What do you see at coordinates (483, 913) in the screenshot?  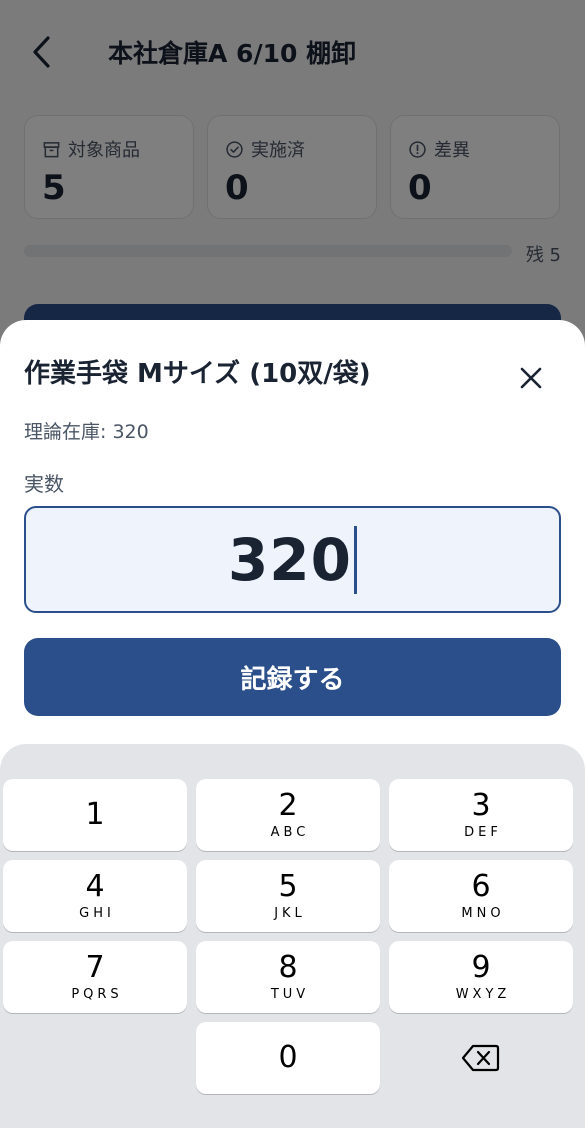 I see `key-letters: MNO` at bounding box center [483, 913].